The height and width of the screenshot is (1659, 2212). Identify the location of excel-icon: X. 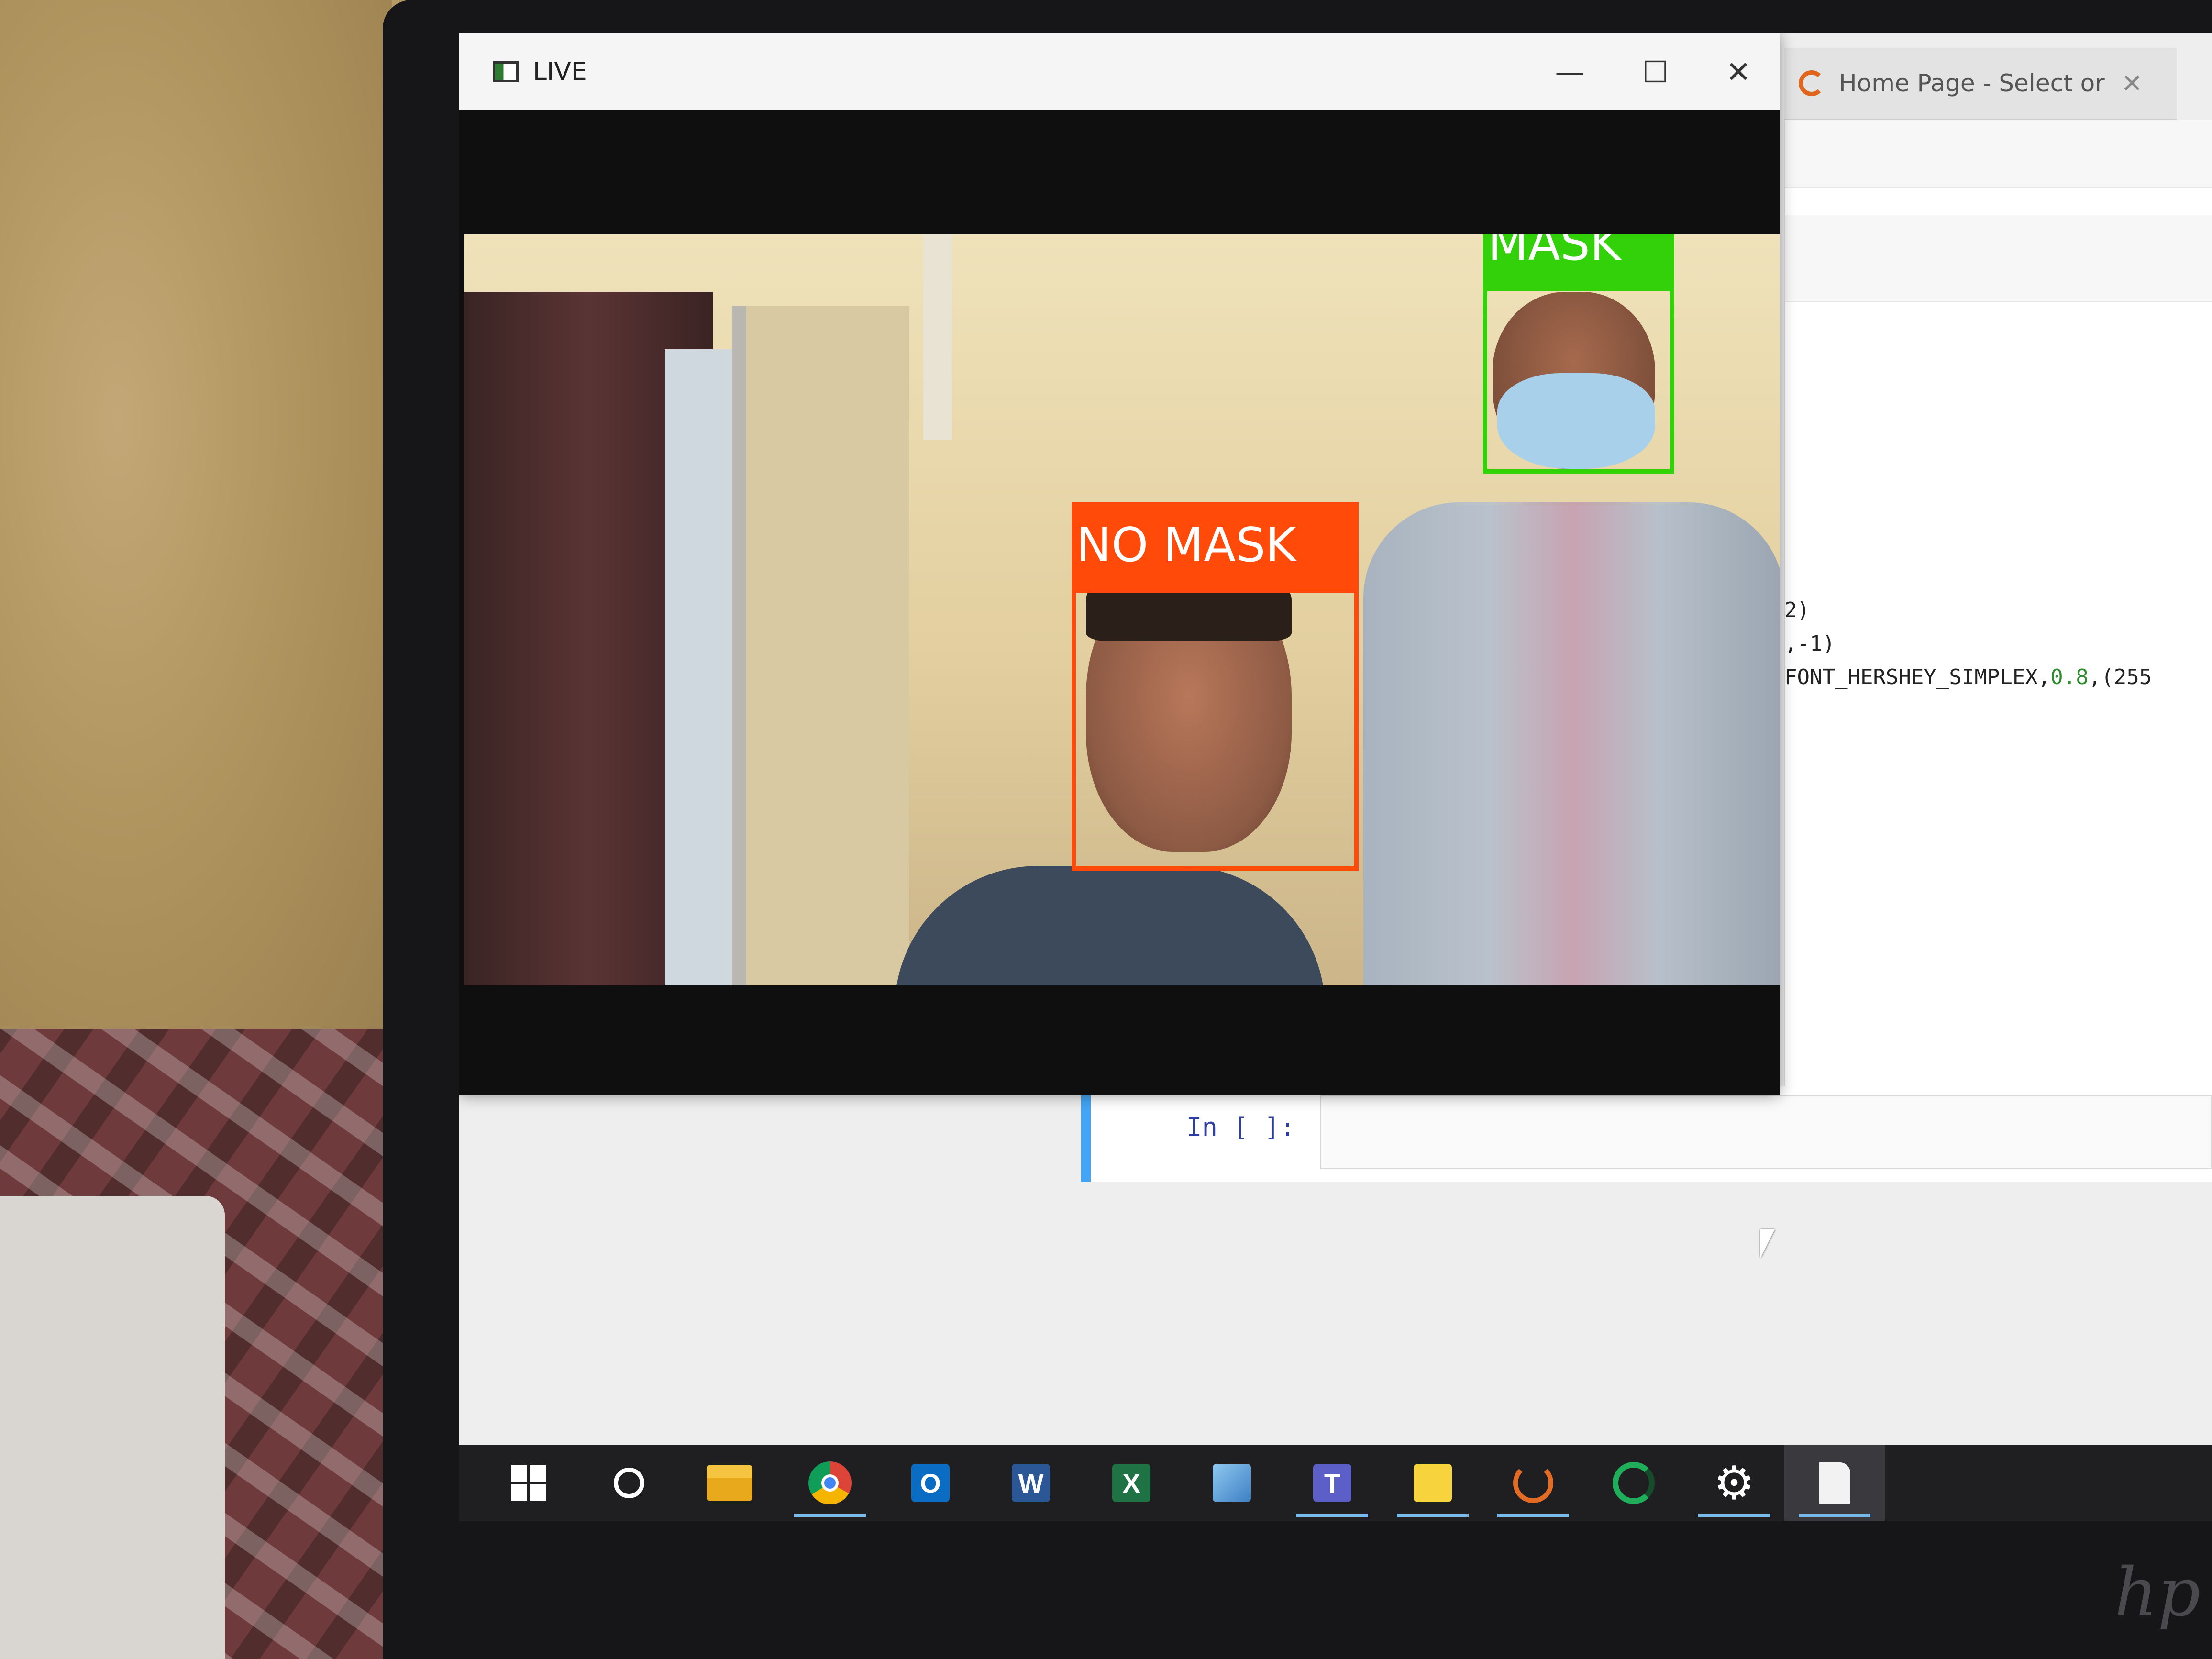
(1131, 1483).